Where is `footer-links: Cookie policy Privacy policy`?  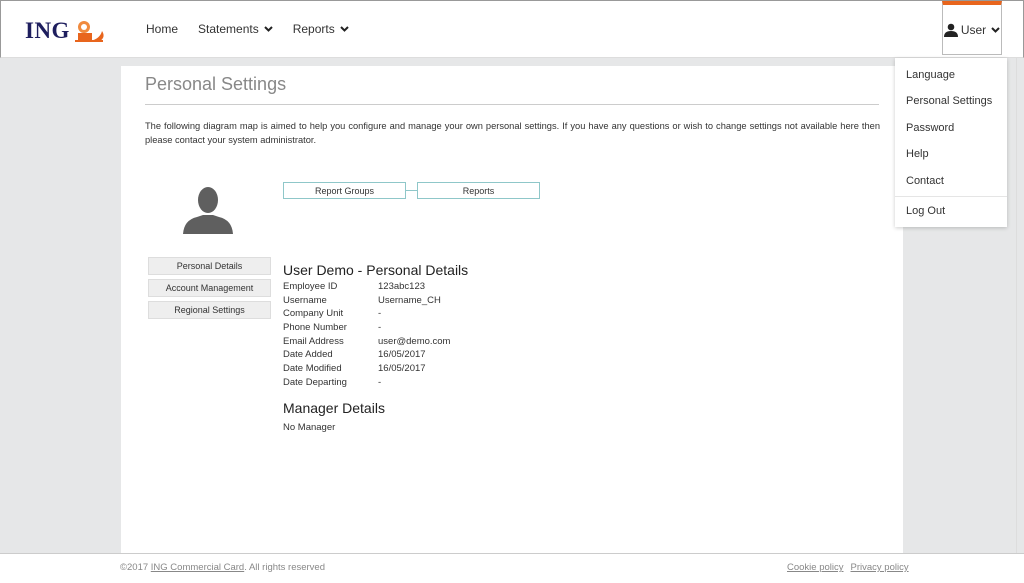 footer-links: Cookie policy Privacy policy is located at coordinates (851, 567).